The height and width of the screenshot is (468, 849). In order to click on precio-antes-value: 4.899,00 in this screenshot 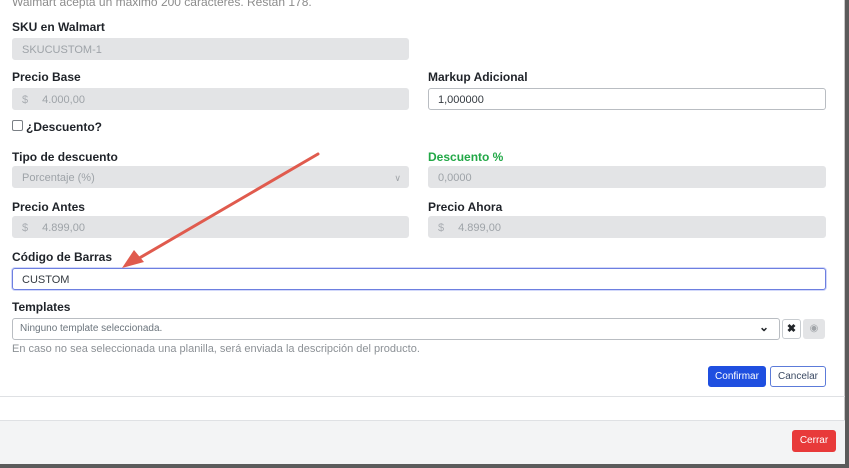, I will do `click(63, 228)`.